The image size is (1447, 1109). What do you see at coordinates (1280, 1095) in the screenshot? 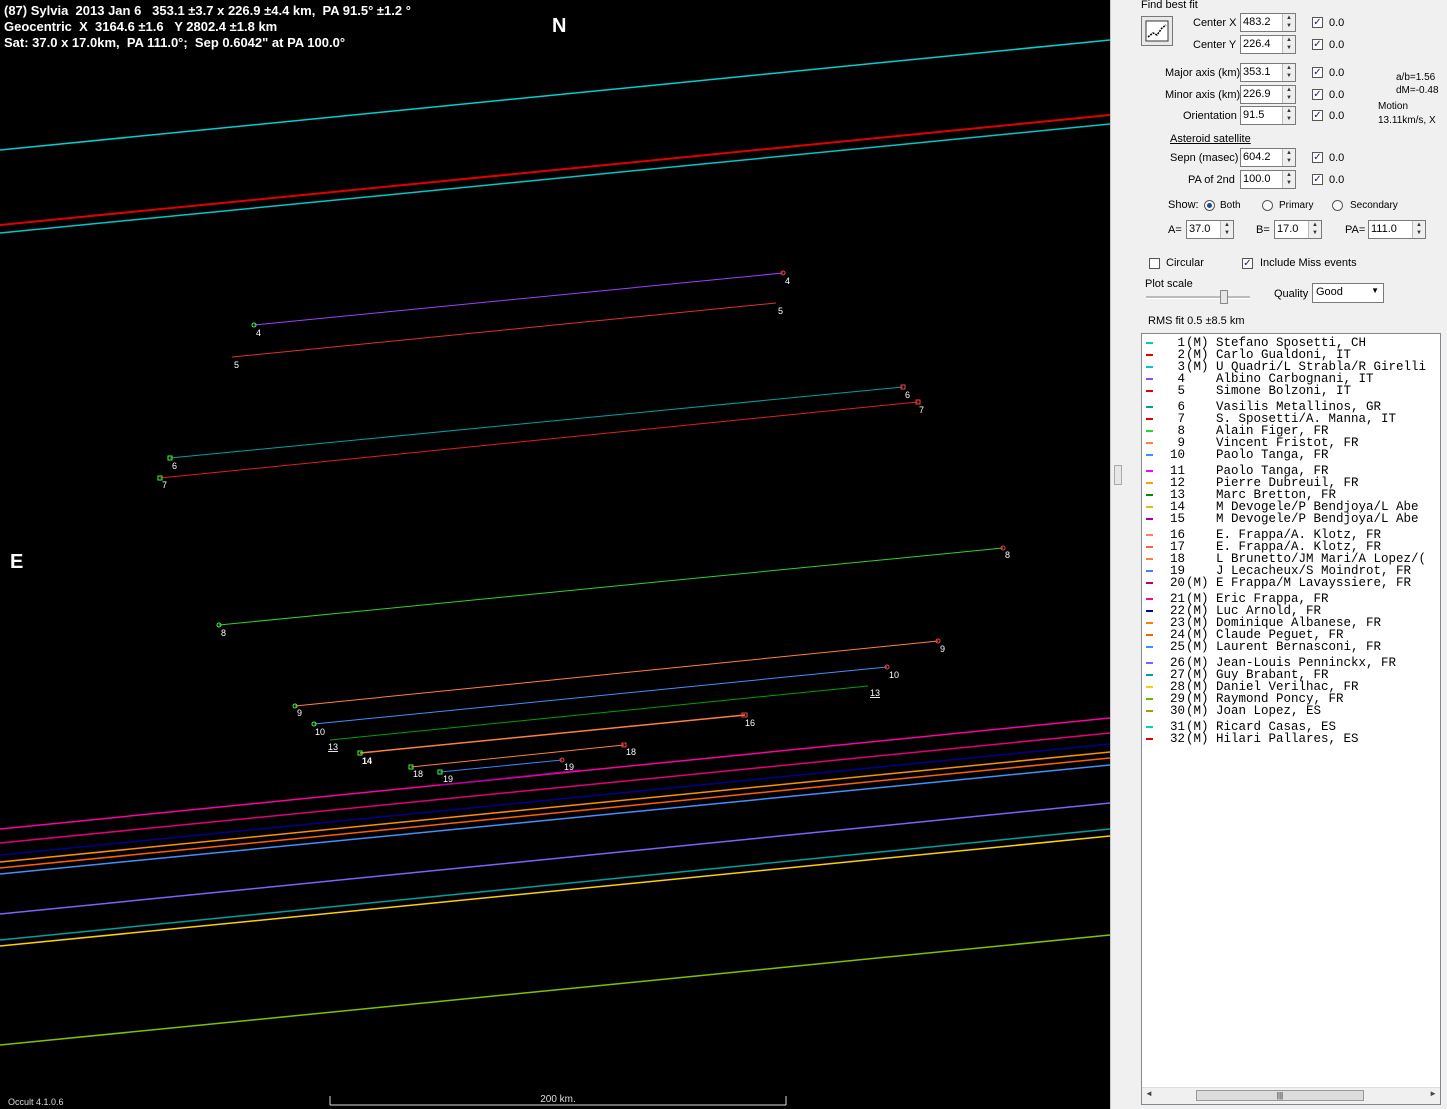
I see `scroll-thumb: |||` at bounding box center [1280, 1095].